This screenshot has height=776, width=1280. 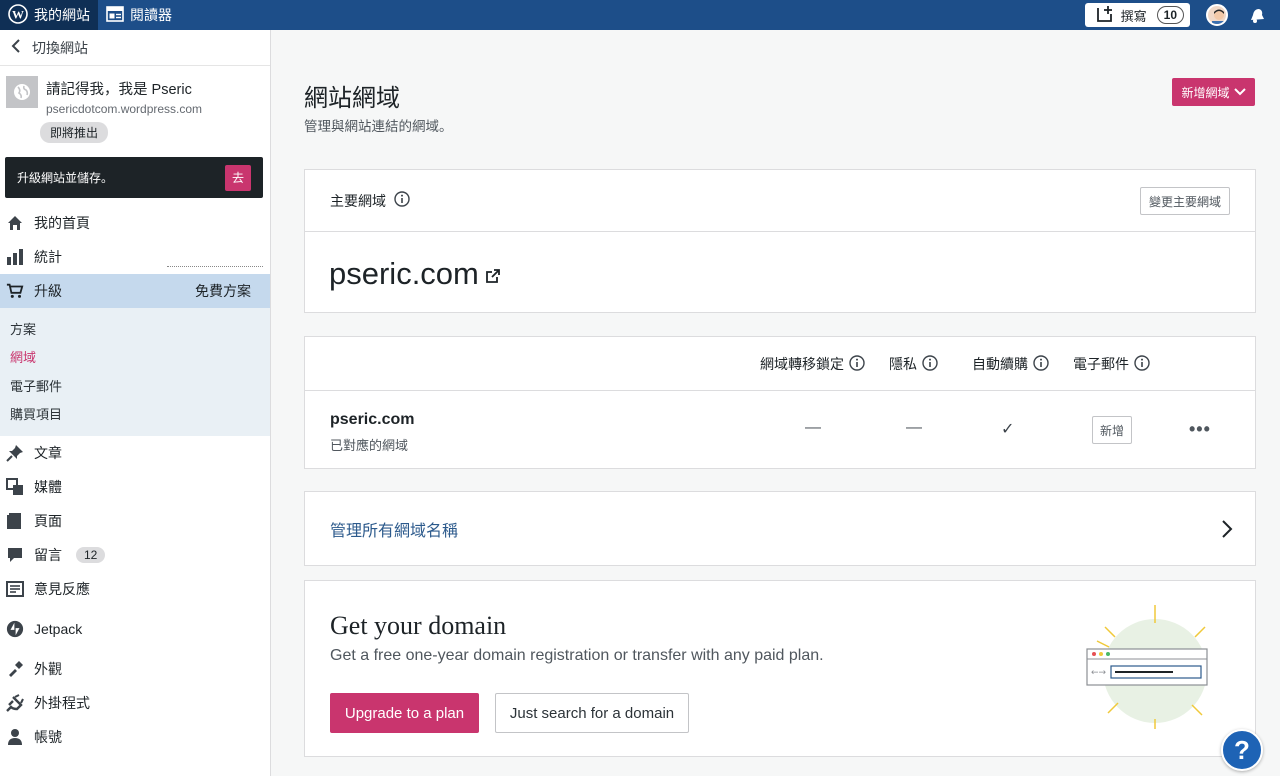 I want to click on sidebar-item-label: 升級, so click(x=48, y=291).